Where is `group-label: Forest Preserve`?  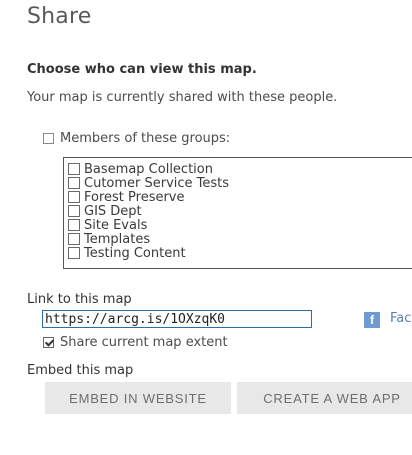
group-label: Forest Preserve is located at coordinates (134, 197).